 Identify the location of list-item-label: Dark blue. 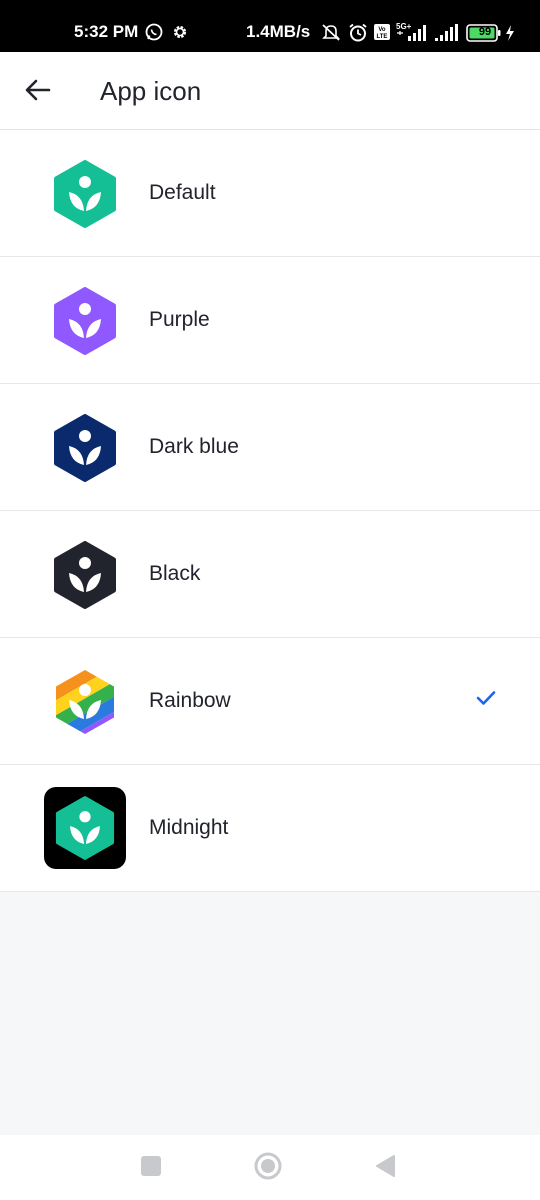
(194, 446).